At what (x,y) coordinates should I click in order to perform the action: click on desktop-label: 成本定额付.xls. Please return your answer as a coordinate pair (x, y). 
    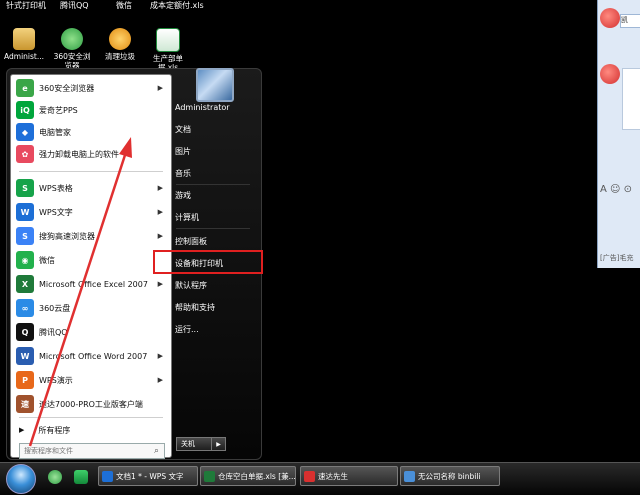
    Looking at the image, I should click on (177, 5).